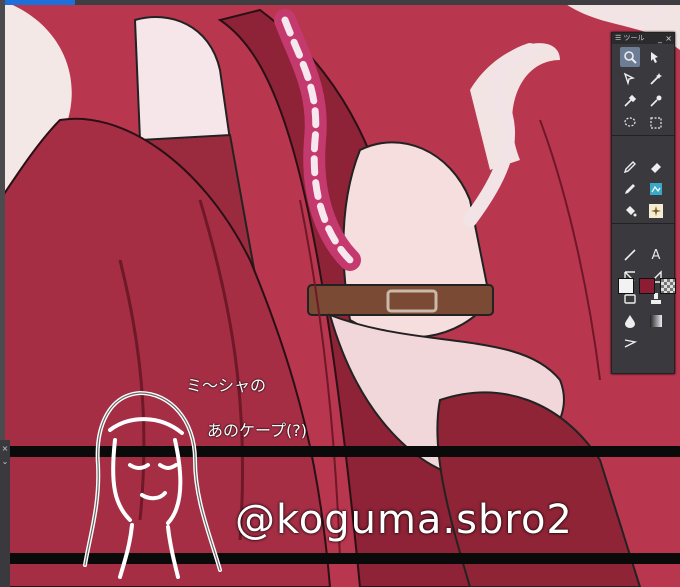 This screenshot has height=587, width=680. I want to click on decoration-icon, so click(656, 189).